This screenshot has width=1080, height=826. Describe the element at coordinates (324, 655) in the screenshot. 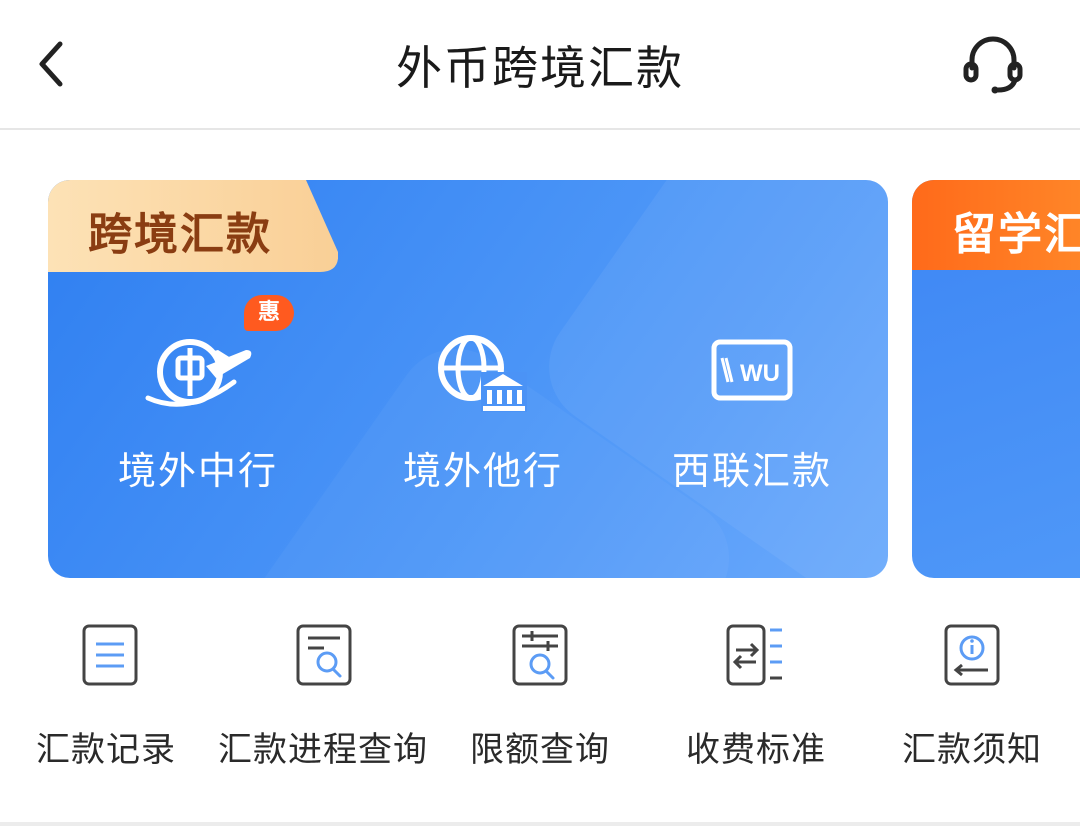

I see `progress-search-icon` at that location.